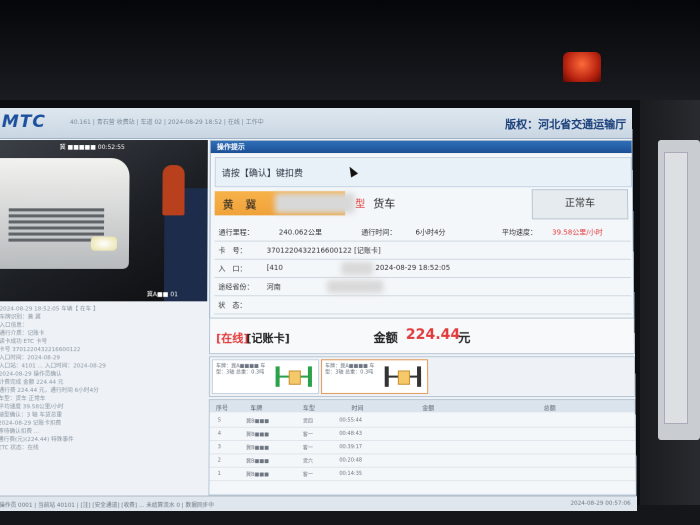 The width and height of the screenshot is (700, 525). I want to click on route-value: 河南, so click(274, 287).